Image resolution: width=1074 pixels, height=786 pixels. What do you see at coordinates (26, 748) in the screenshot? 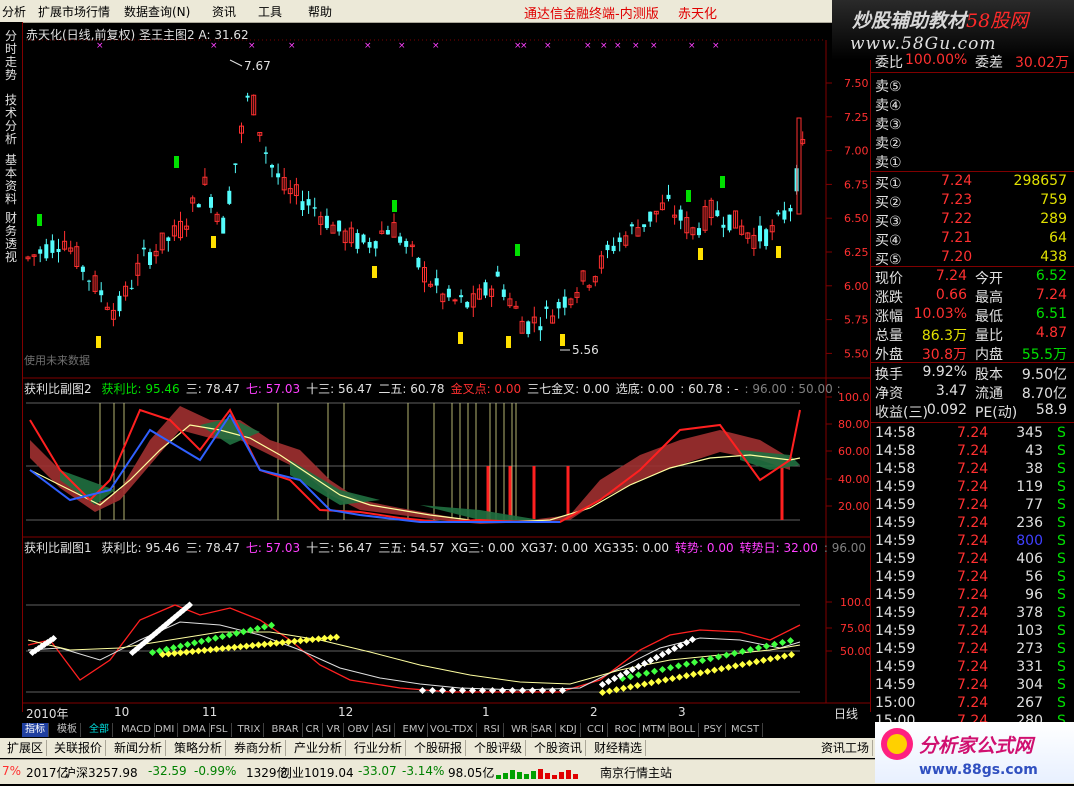
I see `bottom-tab: 扩展区` at bounding box center [26, 748].